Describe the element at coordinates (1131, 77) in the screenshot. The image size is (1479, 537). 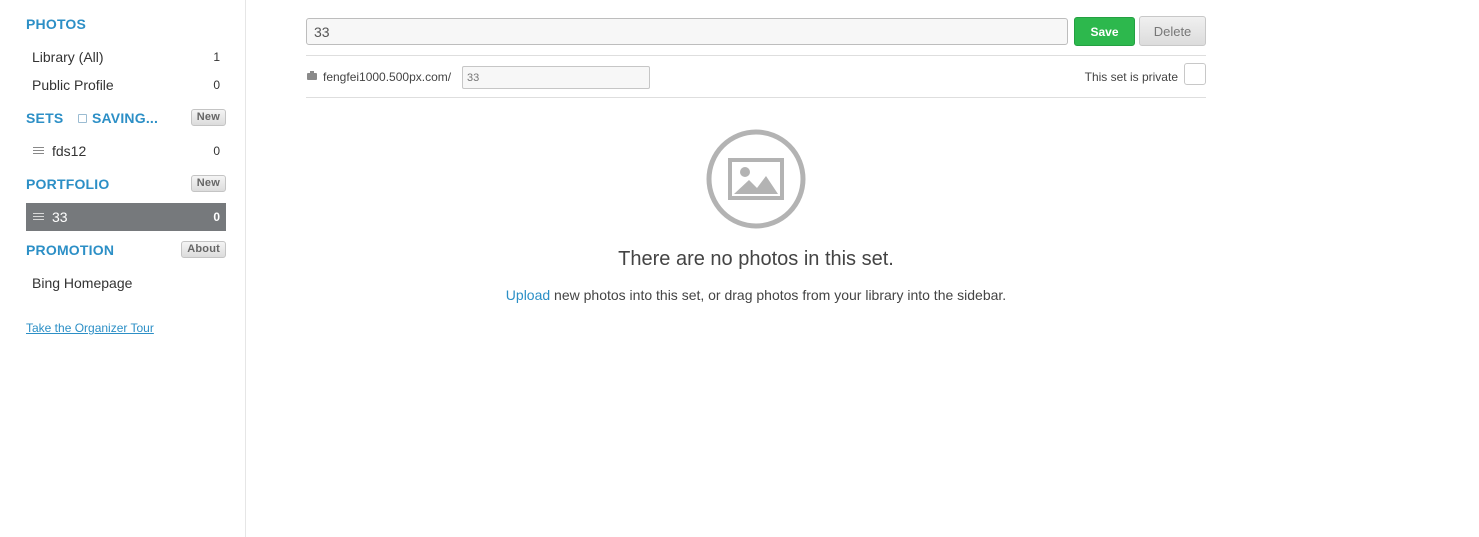
I see `private-label: This set is private` at that location.